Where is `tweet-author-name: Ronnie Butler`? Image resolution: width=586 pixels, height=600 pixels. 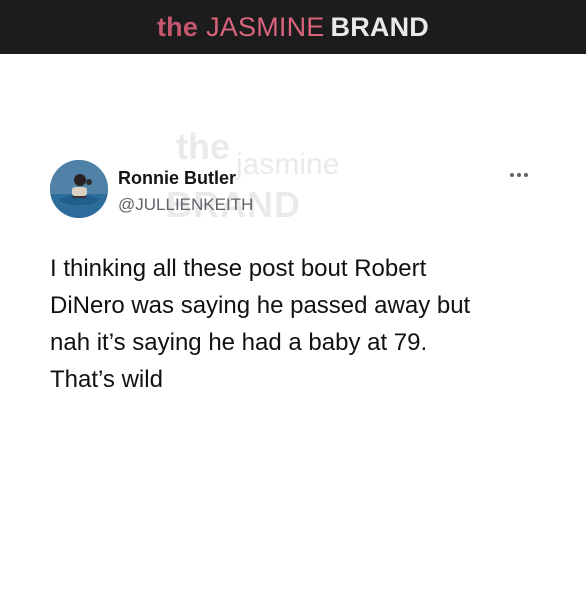 tweet-author-name: Ronnie Butler is located at coordinates (177, 178).